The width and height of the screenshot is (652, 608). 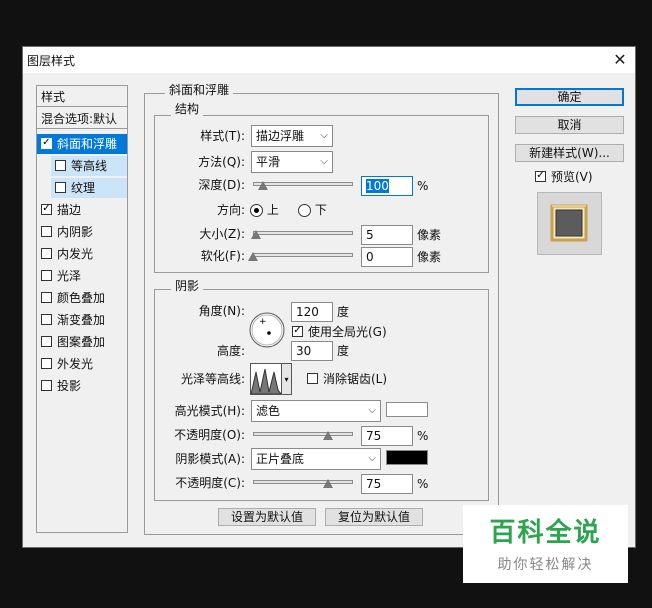 I want to click on shadow-opacity-label: 不透明度(C):, so click(x=210, y=483).